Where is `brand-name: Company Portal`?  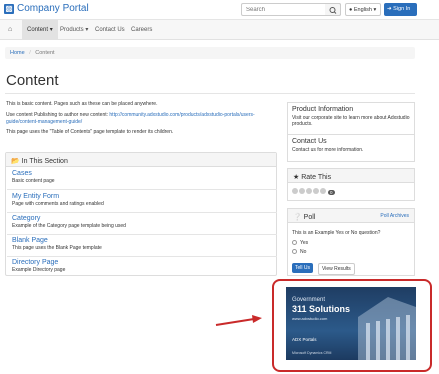
brand-name: Company Portal is located at coordinates (53, 8).